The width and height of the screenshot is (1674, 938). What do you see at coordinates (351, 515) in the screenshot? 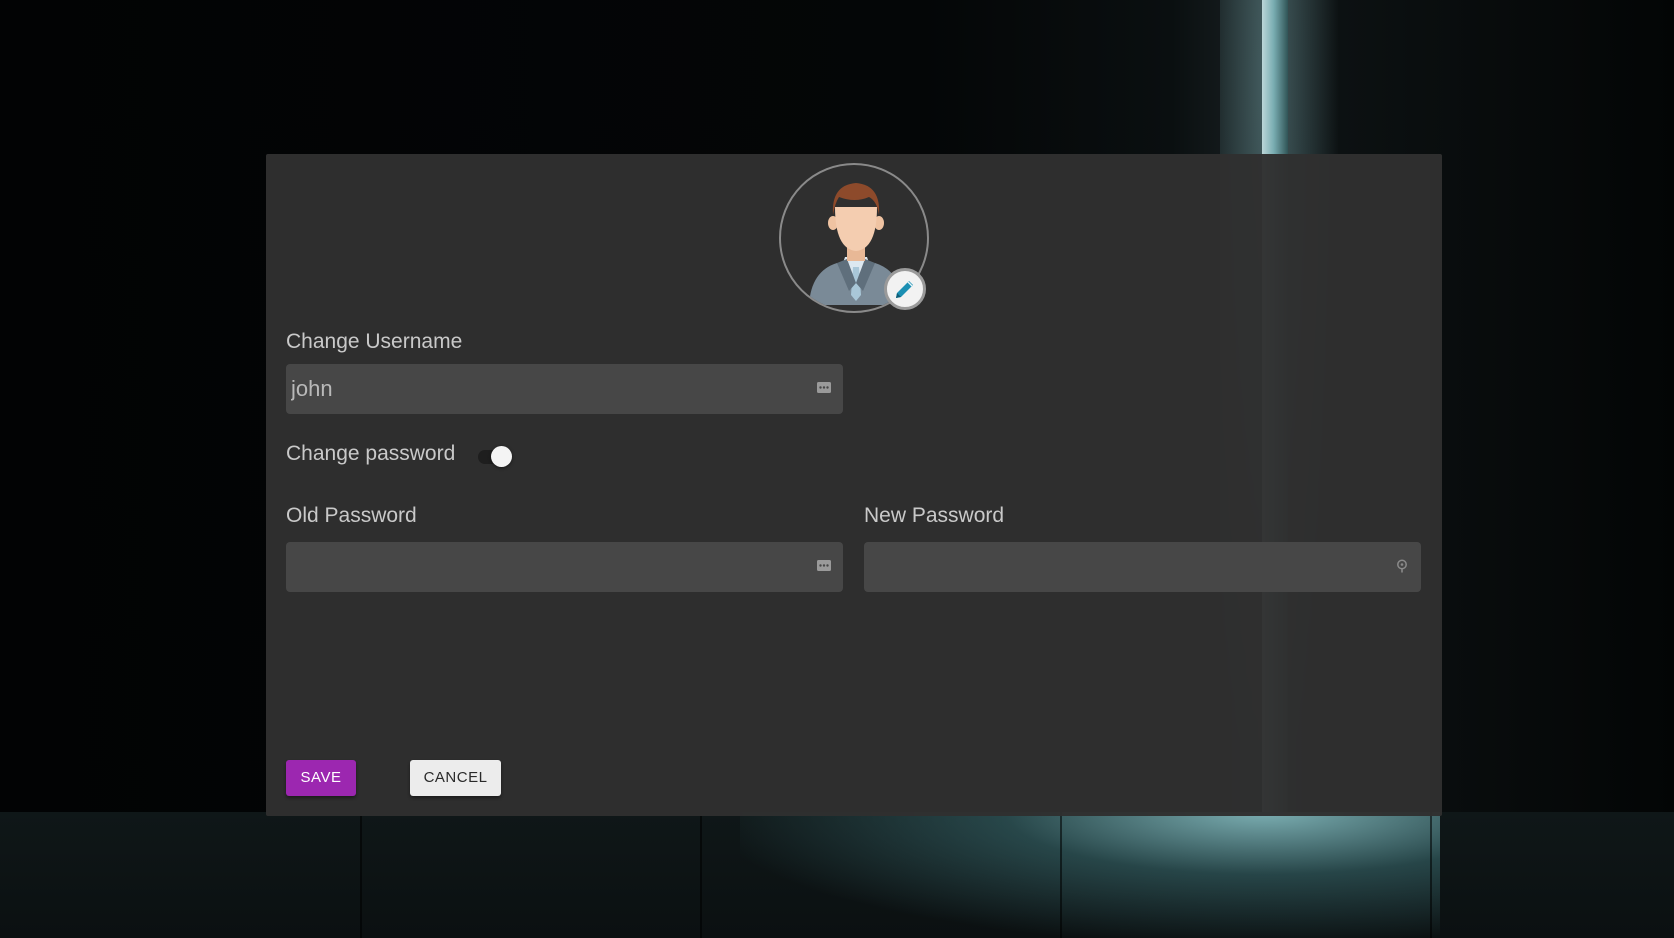
I see `old-password-label: Old Password` at bounding box center [351, 515].